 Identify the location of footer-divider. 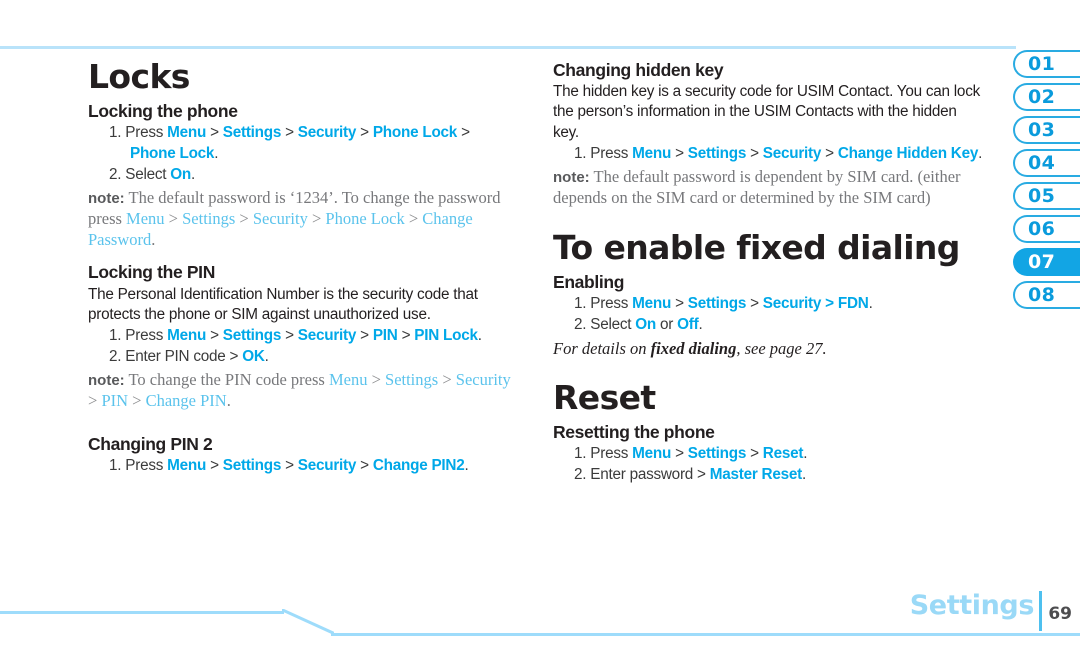
(1040, 611).